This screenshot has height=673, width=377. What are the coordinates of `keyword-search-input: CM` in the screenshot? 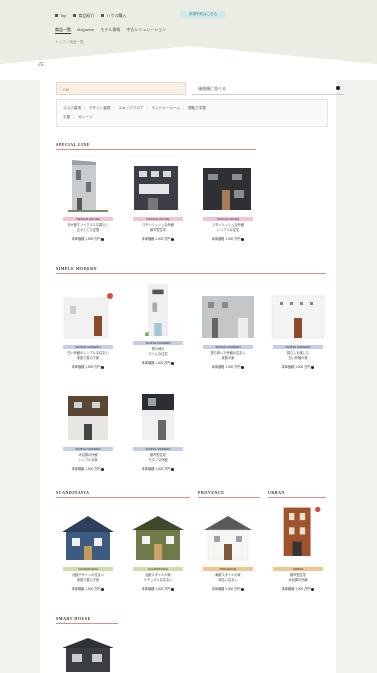 It's located at (121, 88).